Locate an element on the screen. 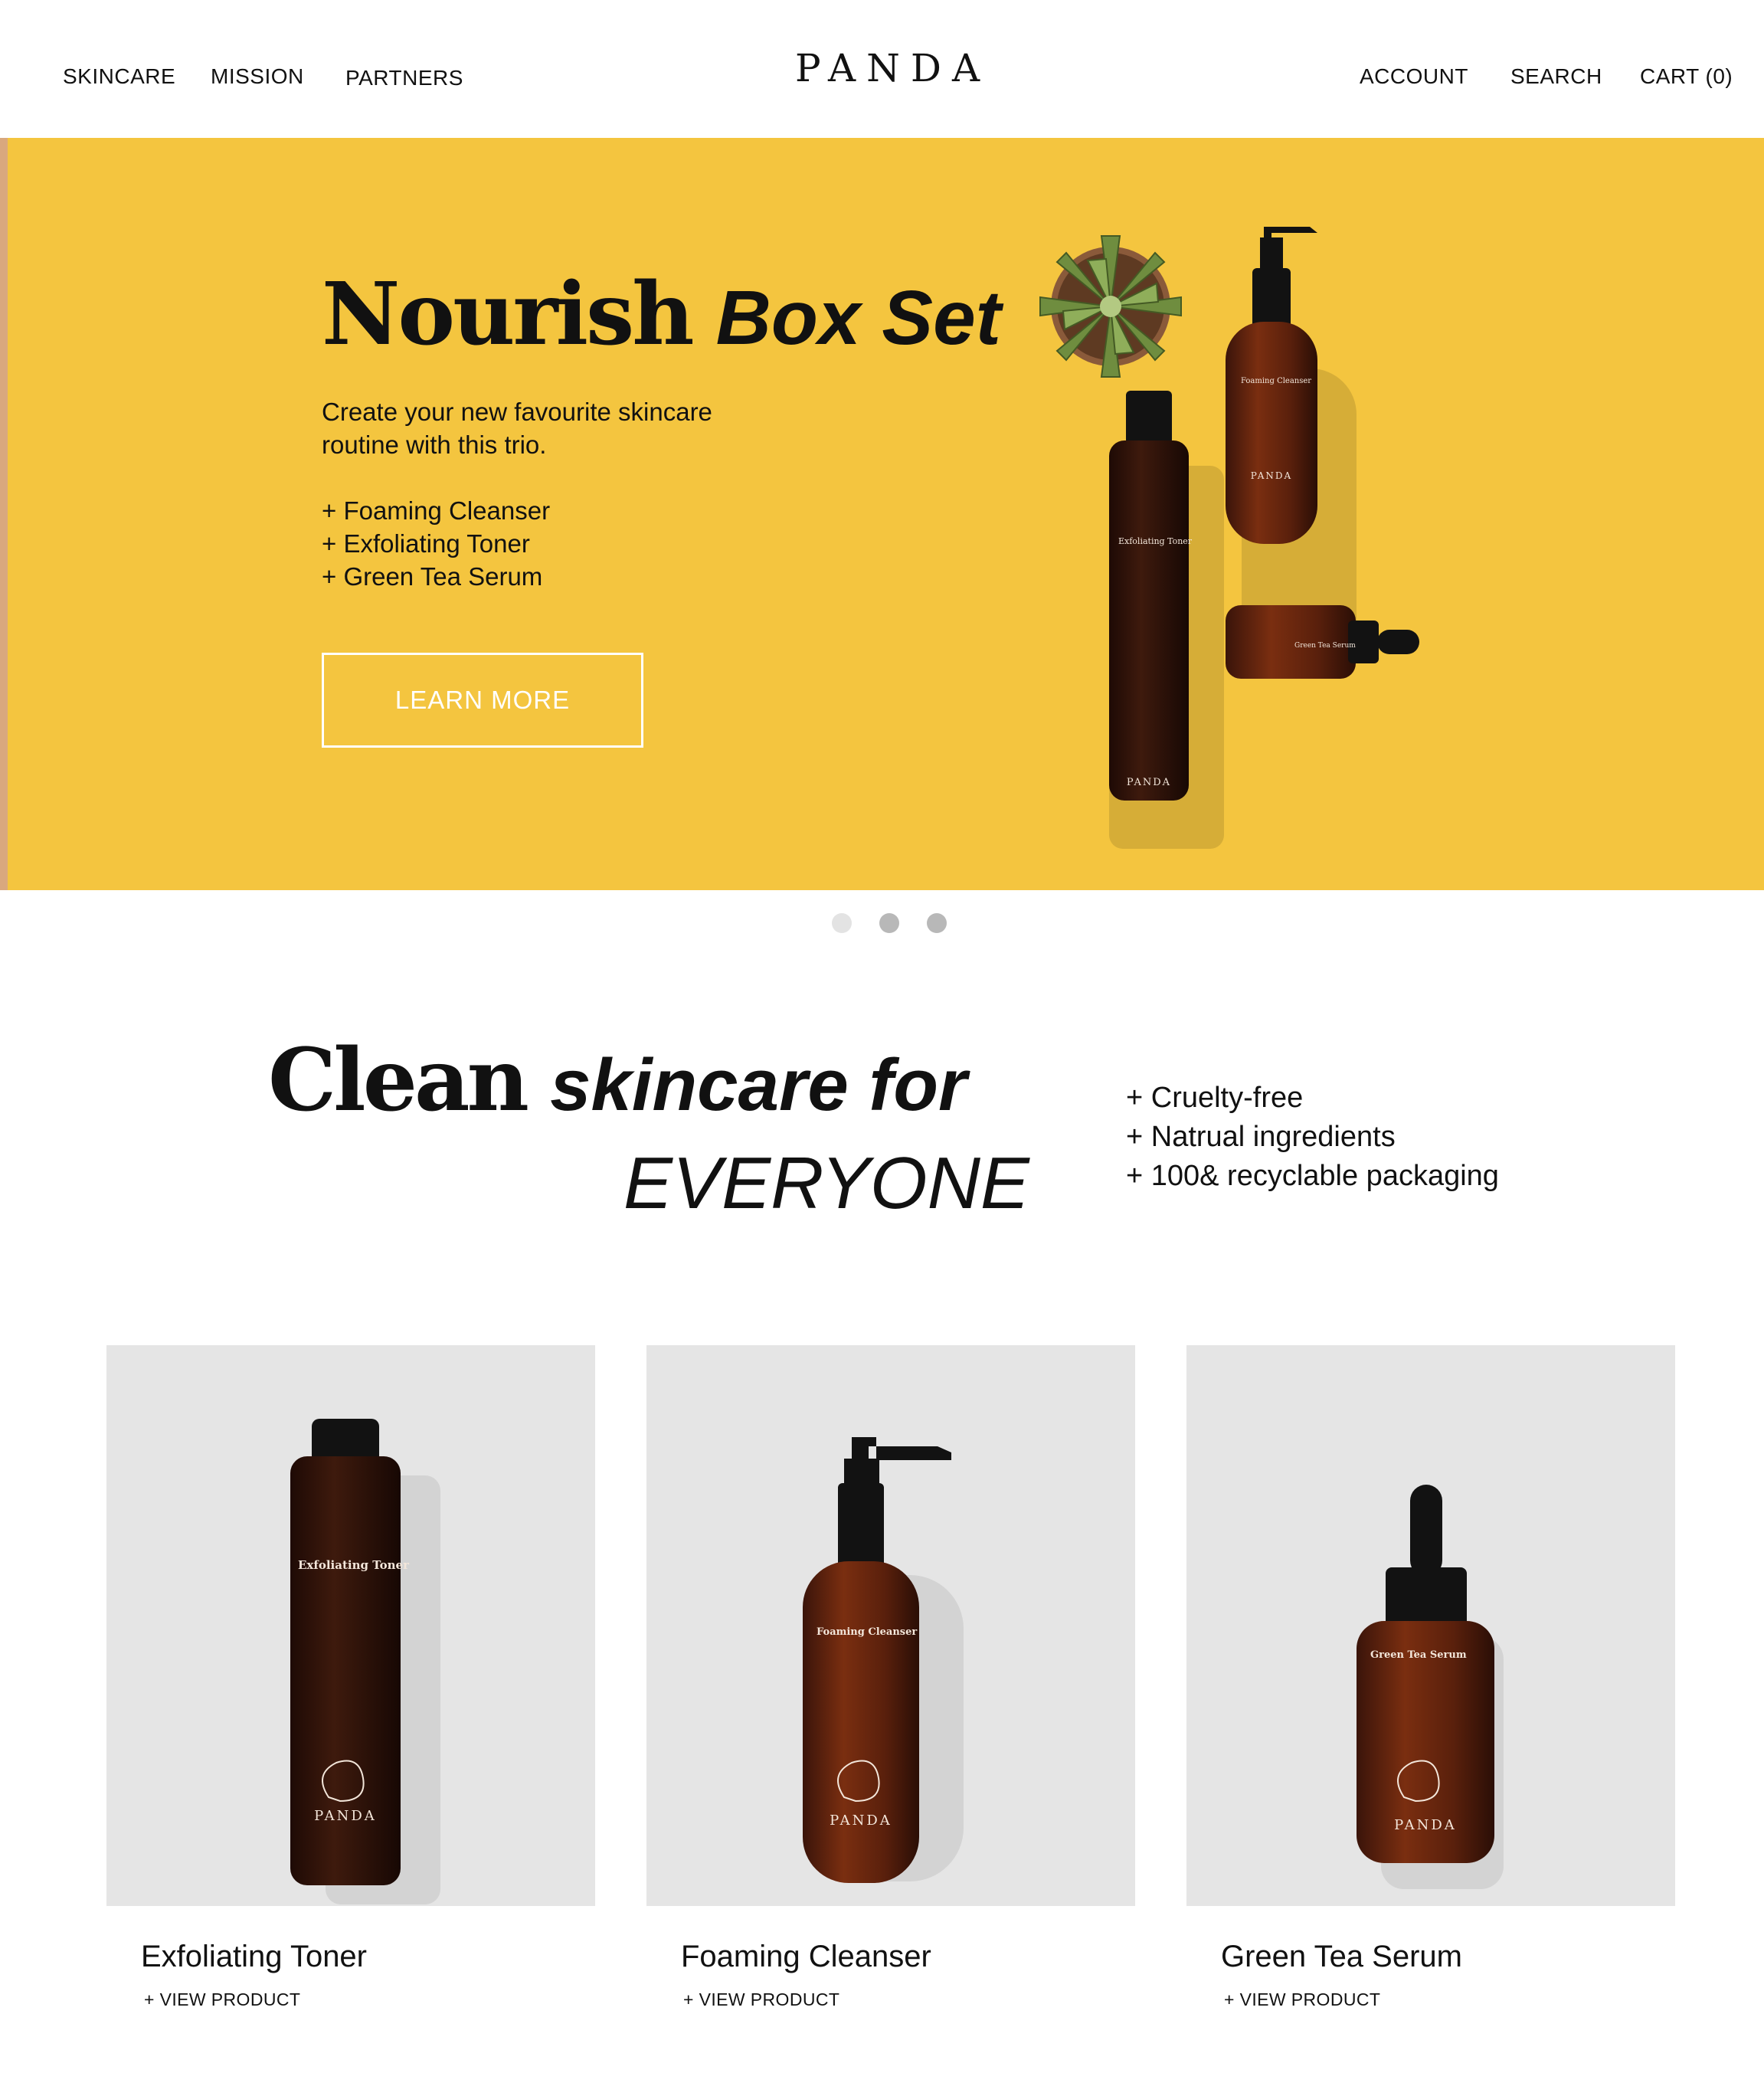  hero-title-accent: Box Set is located at coordinates (858, 318).